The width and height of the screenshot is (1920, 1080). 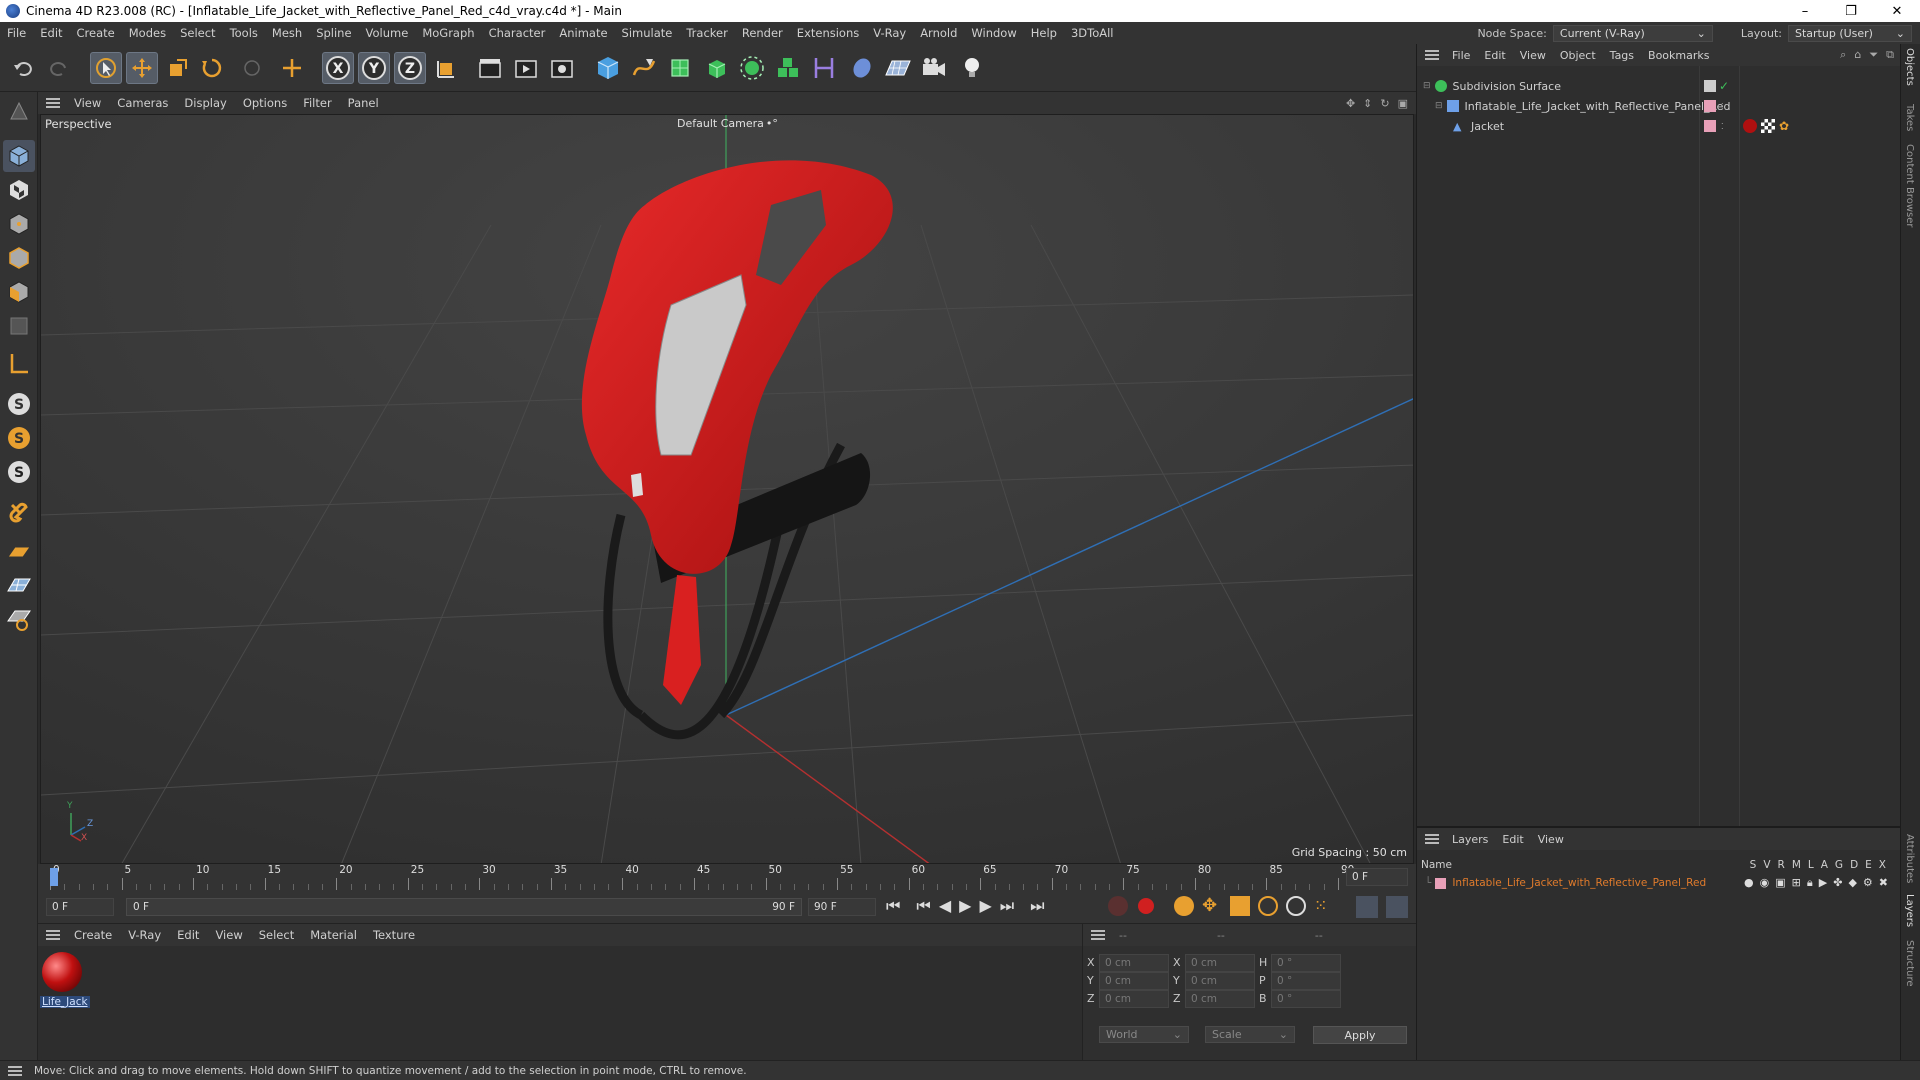 I want to click on edges-mode-button, so click(x=19, y=258).